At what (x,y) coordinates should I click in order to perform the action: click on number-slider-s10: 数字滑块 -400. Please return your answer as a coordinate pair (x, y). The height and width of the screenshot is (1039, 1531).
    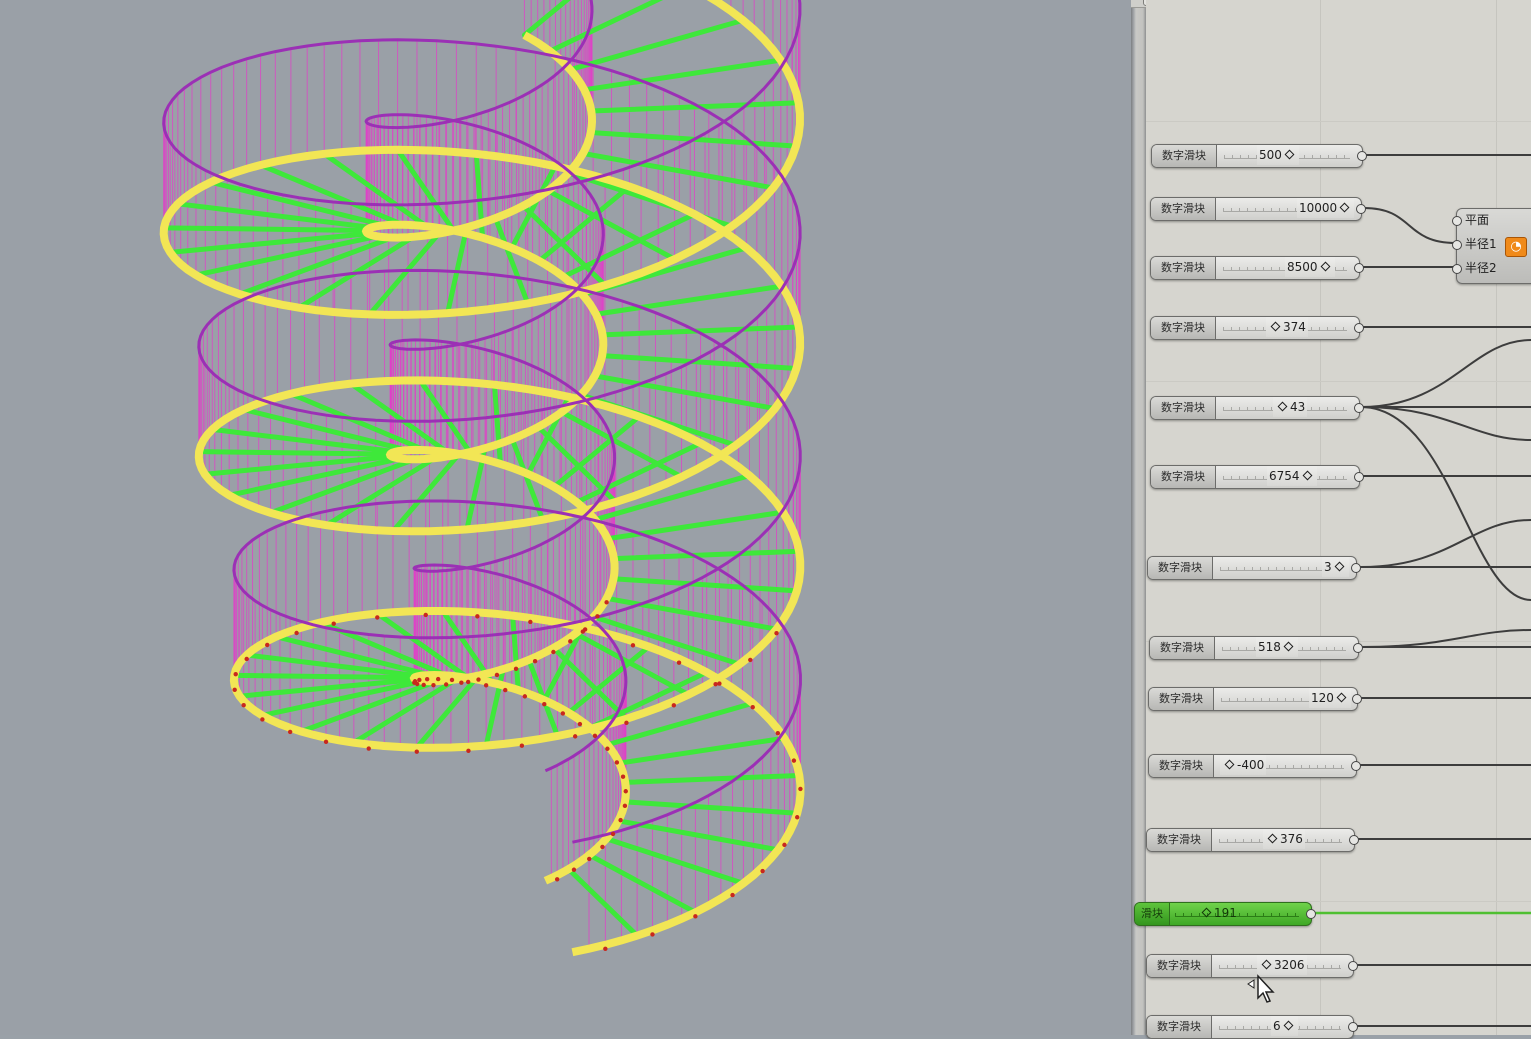
    Looking at the image, I should click on (1254, 766).